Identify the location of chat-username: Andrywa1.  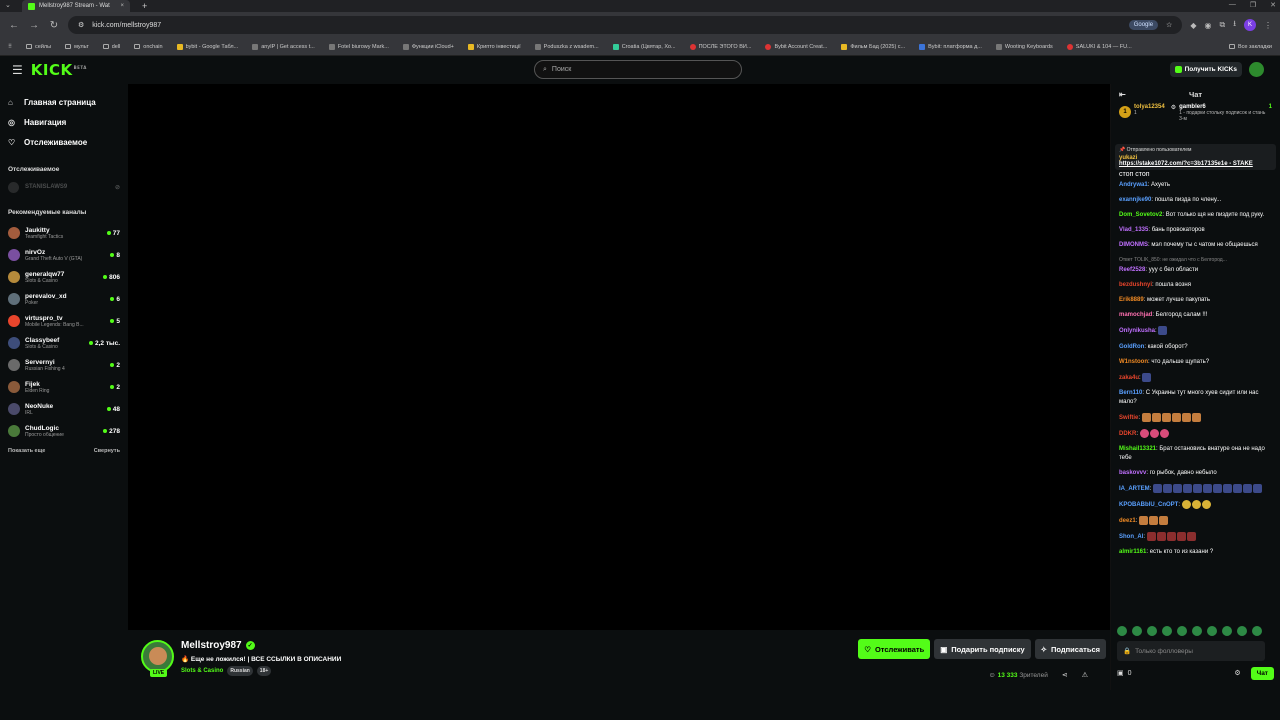
(1133, 185).